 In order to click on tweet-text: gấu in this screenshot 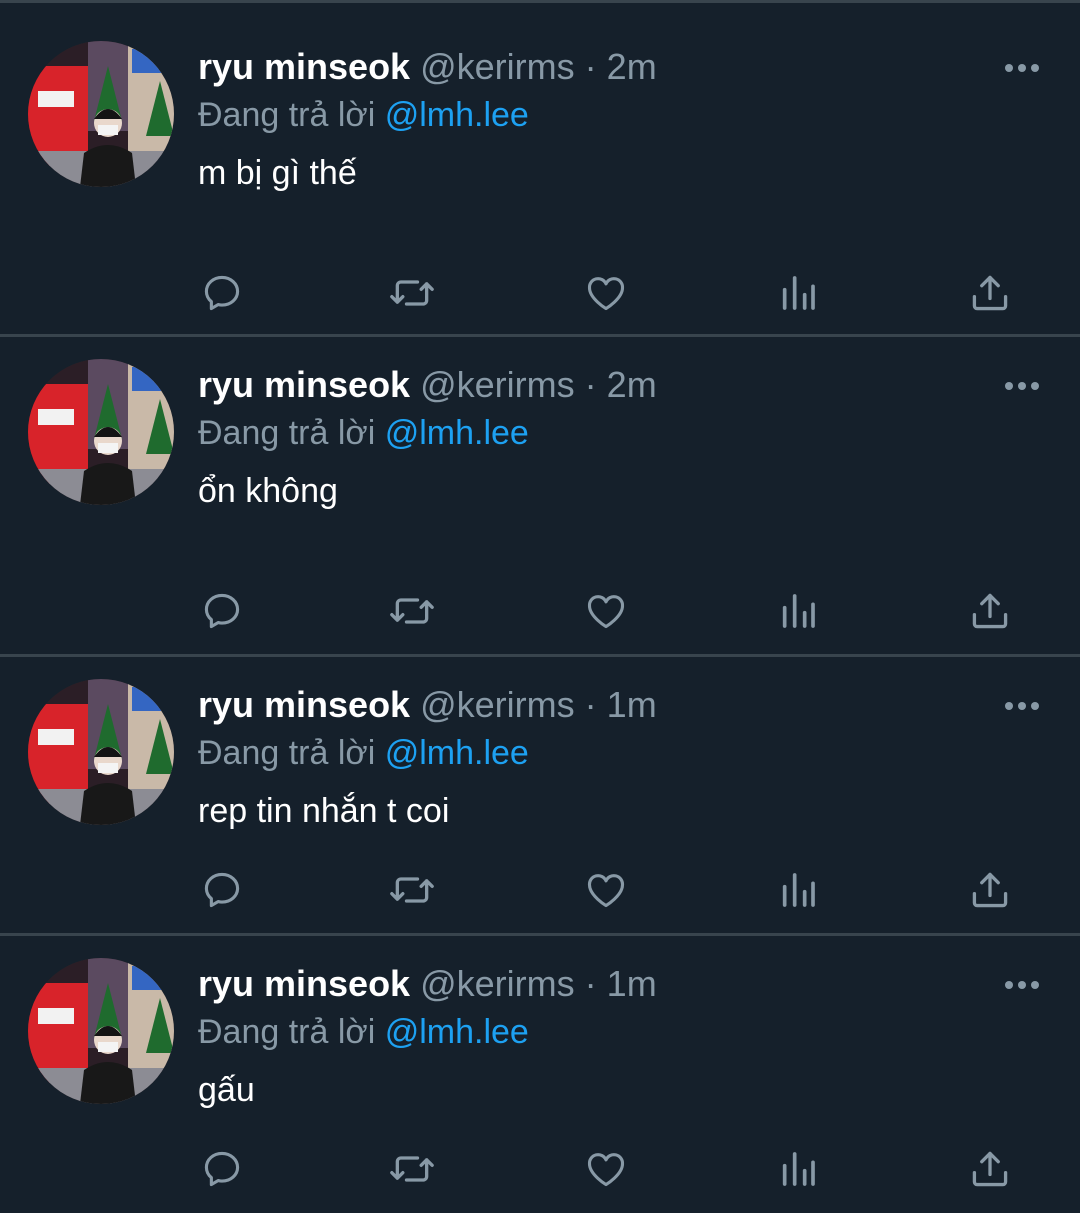, I will do `click(226, 1090)`.